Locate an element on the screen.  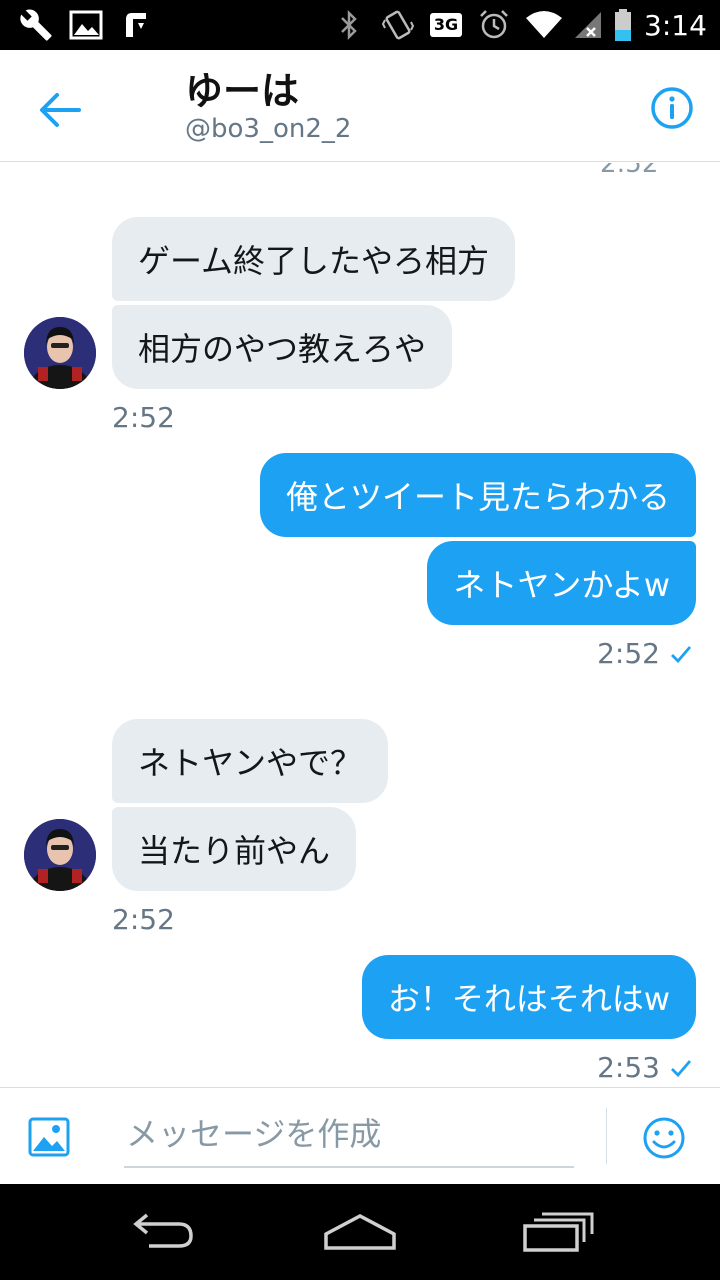
back-nav-button is located at coordinates (160, 1232).